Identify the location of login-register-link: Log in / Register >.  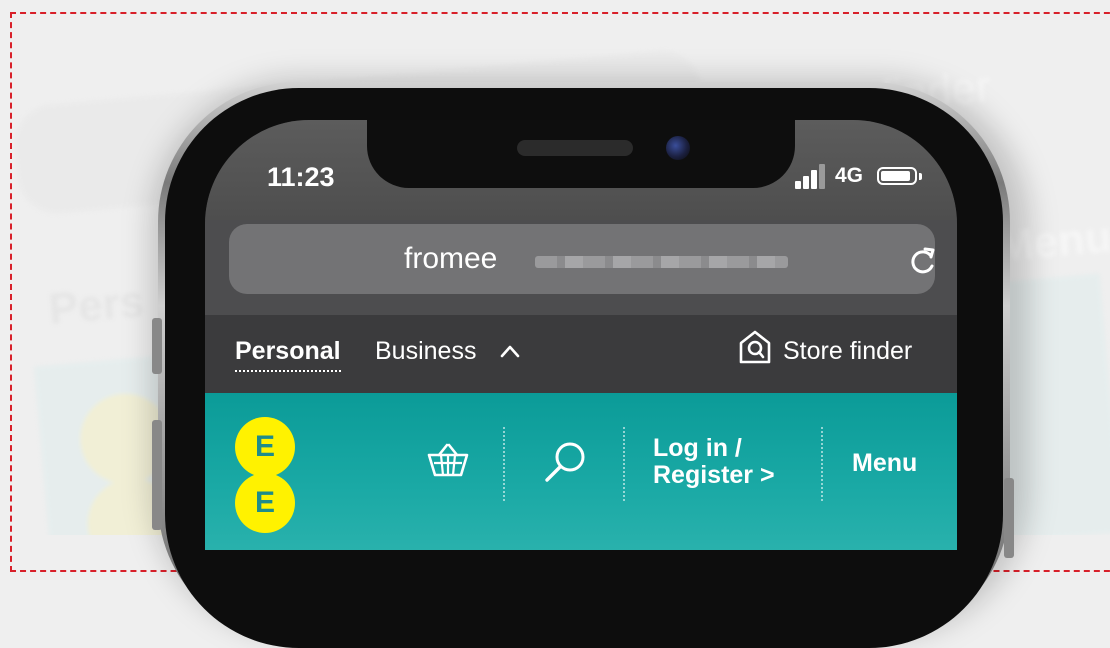
(733, 462).